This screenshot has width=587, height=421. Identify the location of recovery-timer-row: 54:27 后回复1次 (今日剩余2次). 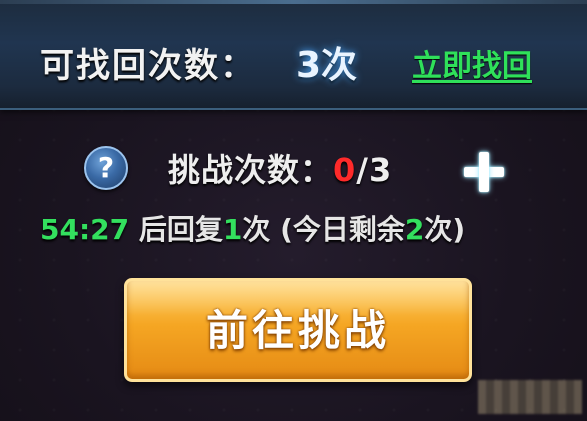
(252, 230).